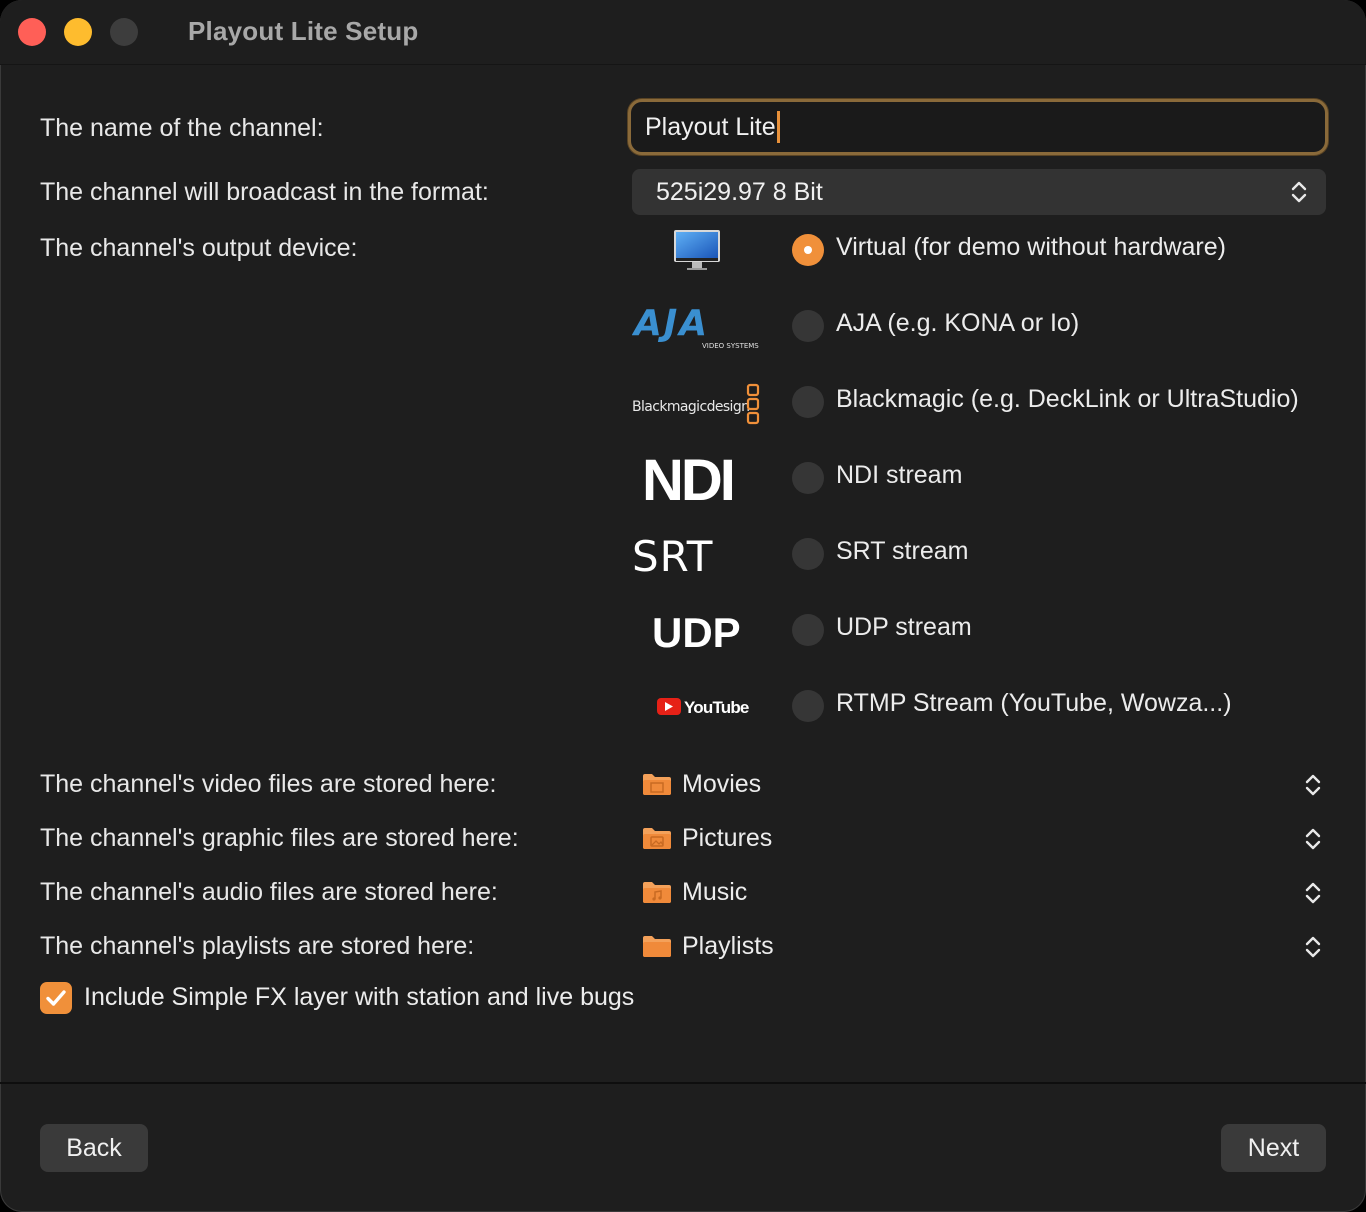 The height and width of the screenshot is (1212, 1366). I want to click on device-label-udp: UDP stream, so click(904, 627).